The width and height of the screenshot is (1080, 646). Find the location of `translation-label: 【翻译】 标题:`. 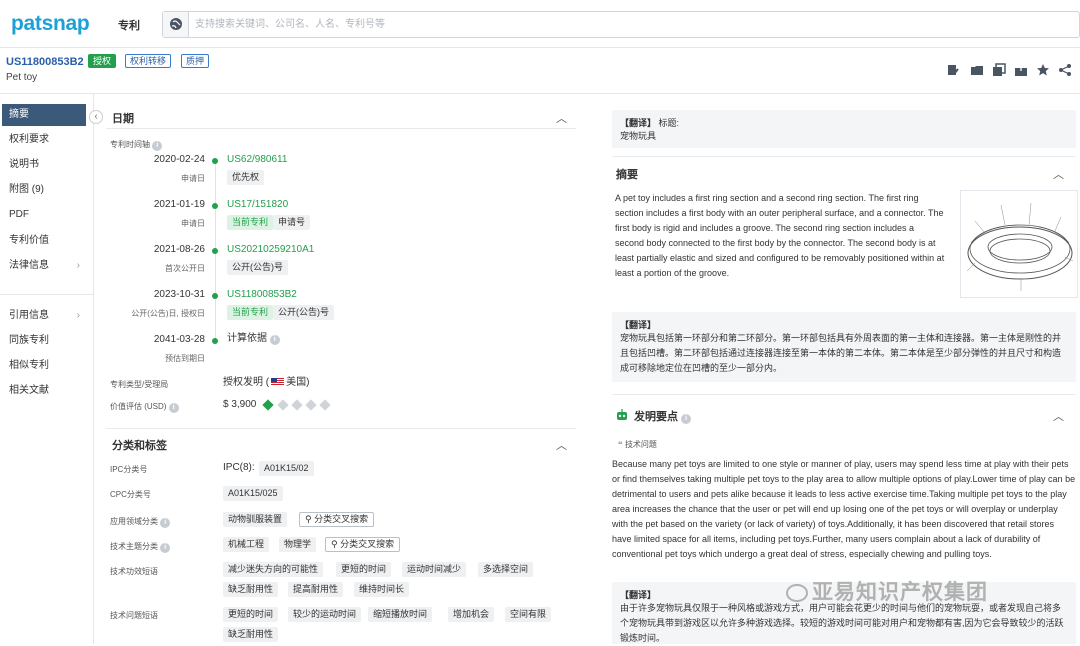

translation-label: 【翻译】 标题: is located at coordinates (650, 123).